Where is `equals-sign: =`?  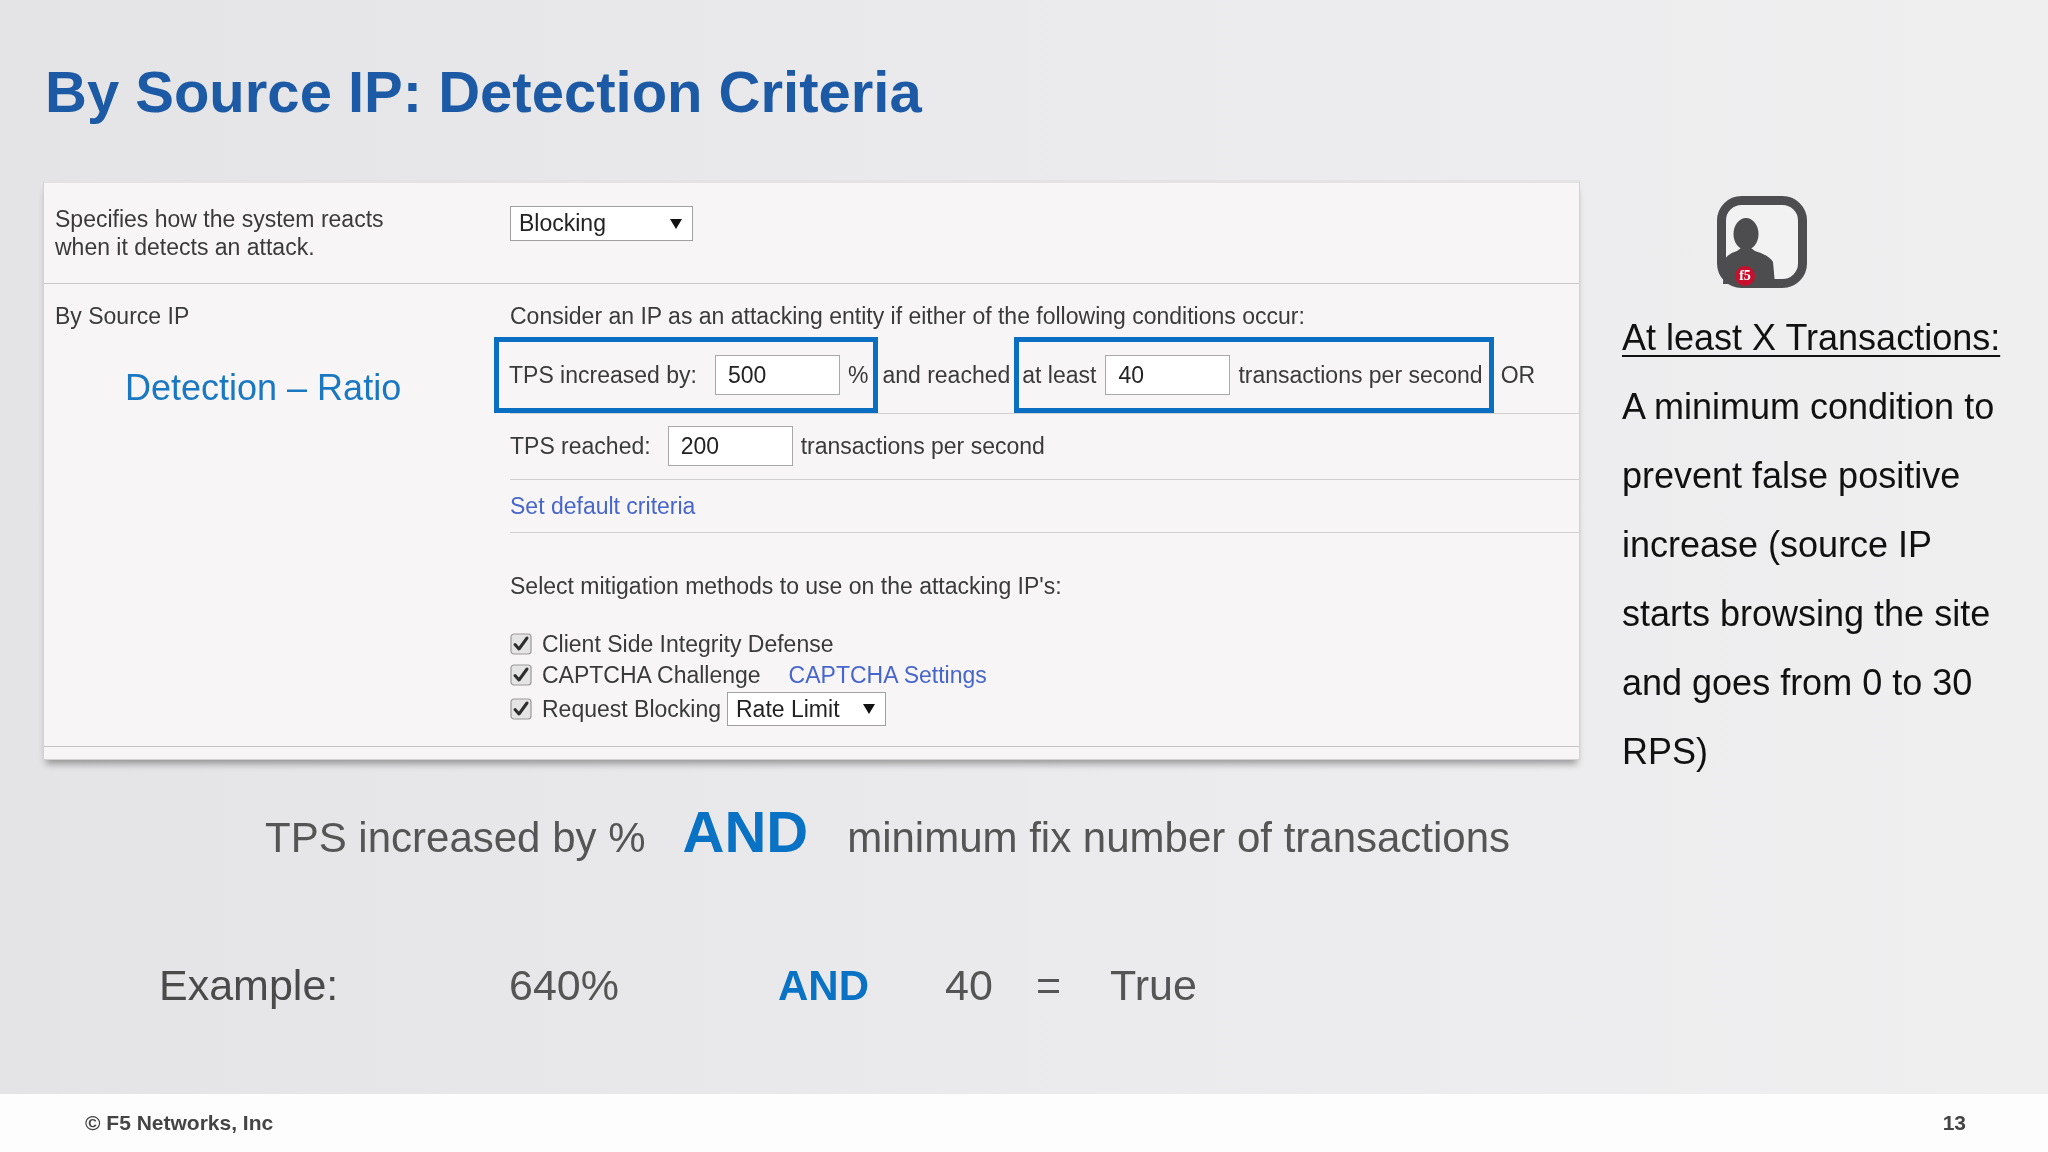
equals-sign: = is located at coordinates (1049, 985).